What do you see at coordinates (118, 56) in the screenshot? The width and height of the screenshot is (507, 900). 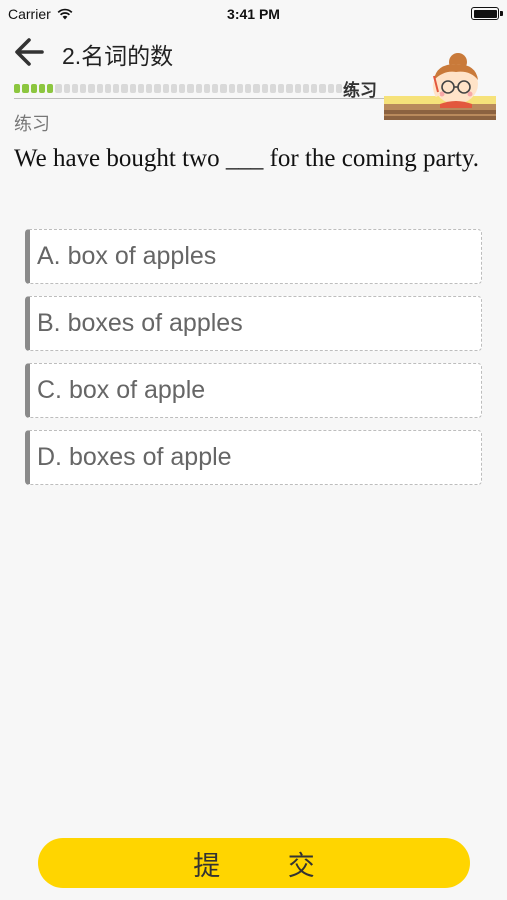 I see `page-title: 2.名词的数` at bounding box center [118, 56].